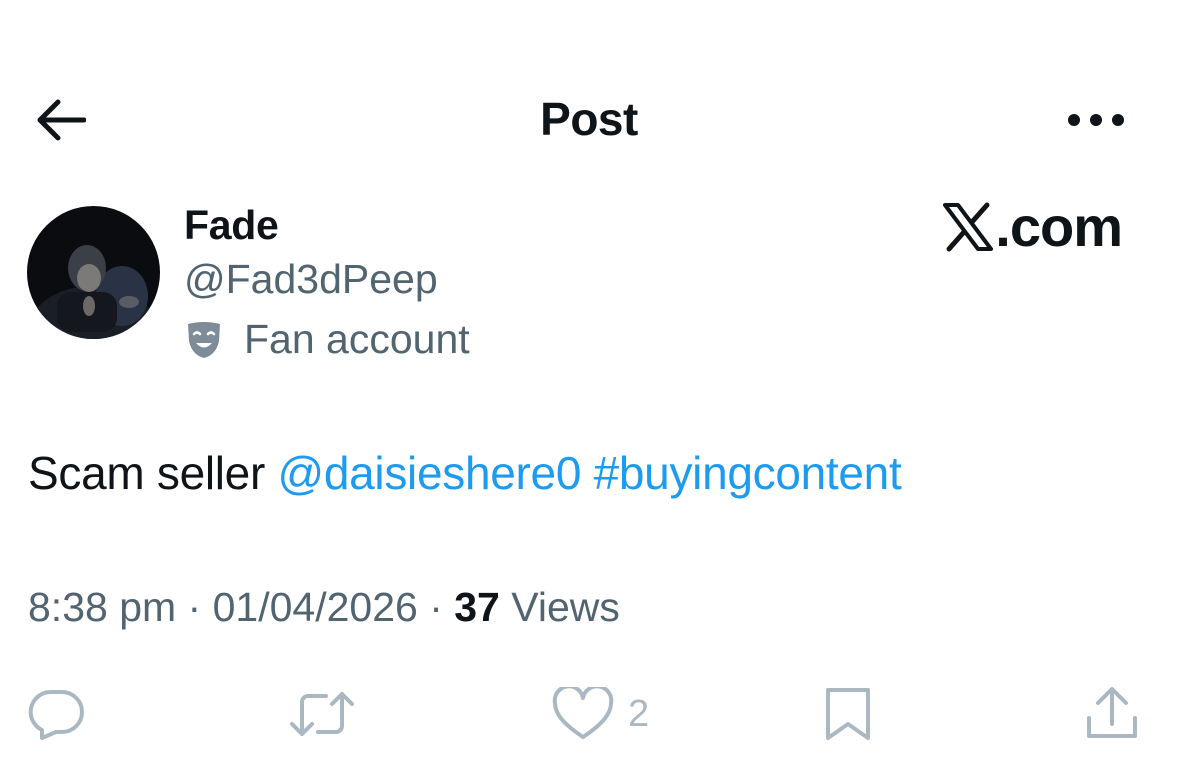 The height and width of the screenshot is (764, 1178). Describe the element at coordinates (968, 227) in the screenshot. I see `x-logo-icon` at that location.